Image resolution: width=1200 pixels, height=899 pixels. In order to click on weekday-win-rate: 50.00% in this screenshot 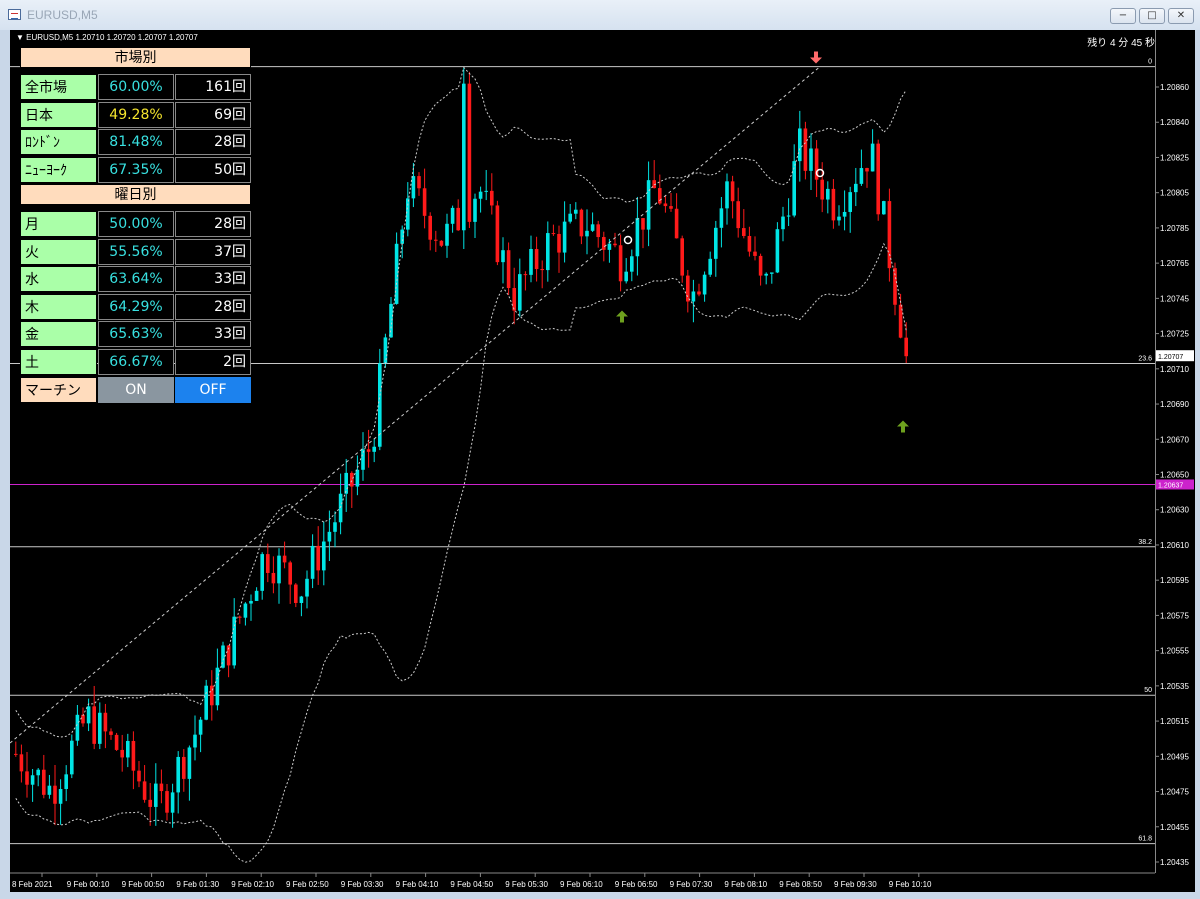, I will do `click(136, 224)`.